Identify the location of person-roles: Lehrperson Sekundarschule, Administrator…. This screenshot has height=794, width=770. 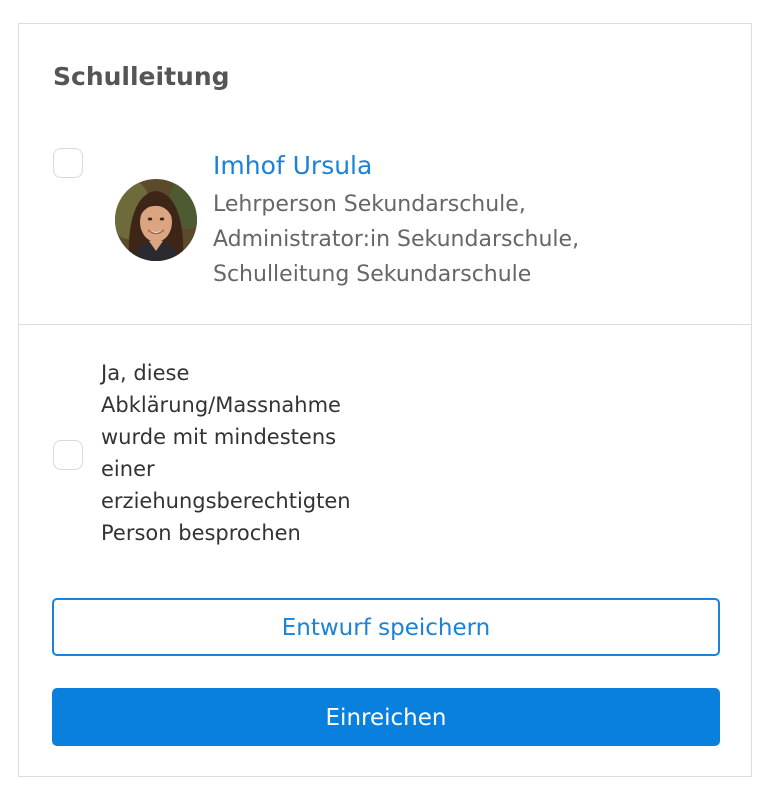
(396, 239).